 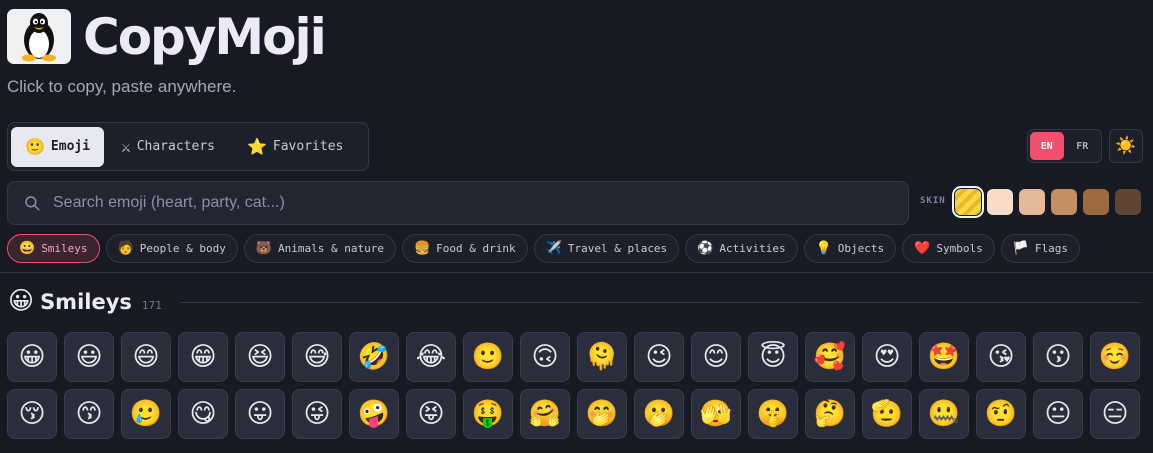 I want to click on emoji-button: 😚, so click(x=32, y=414).